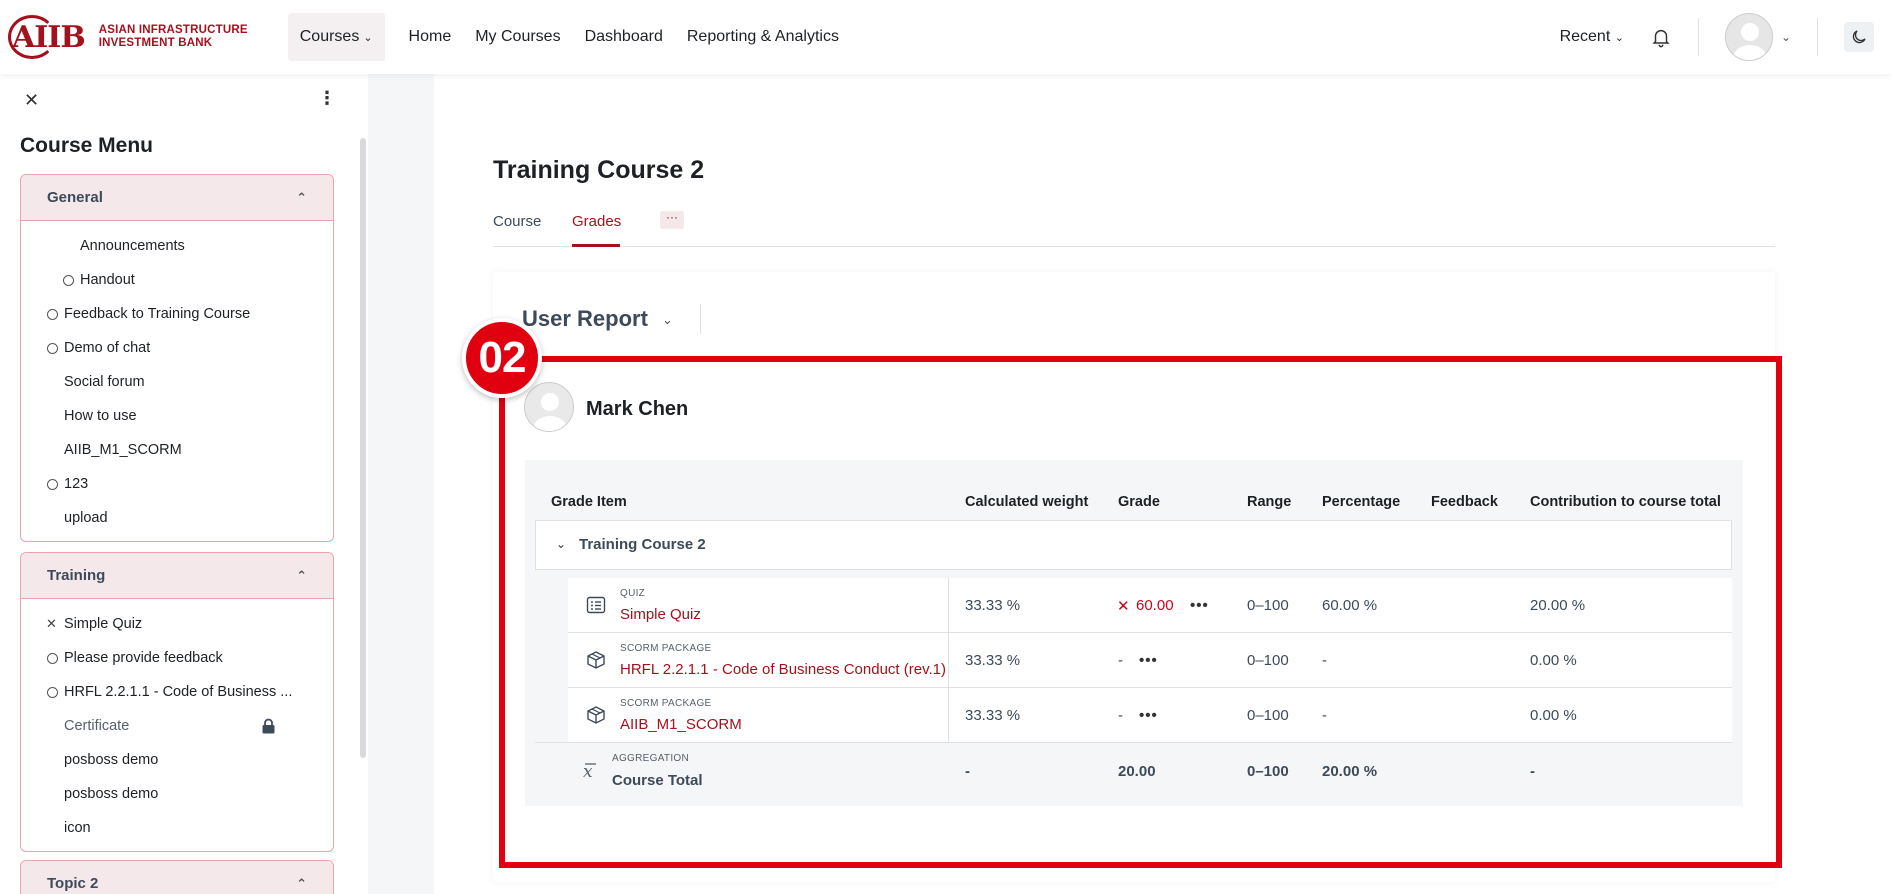 The image size is (1892, 894). Describe the element at coordinates (103, 624) in the screenshot. I see `sidebar-item-label: Simple Quiz` at that location.